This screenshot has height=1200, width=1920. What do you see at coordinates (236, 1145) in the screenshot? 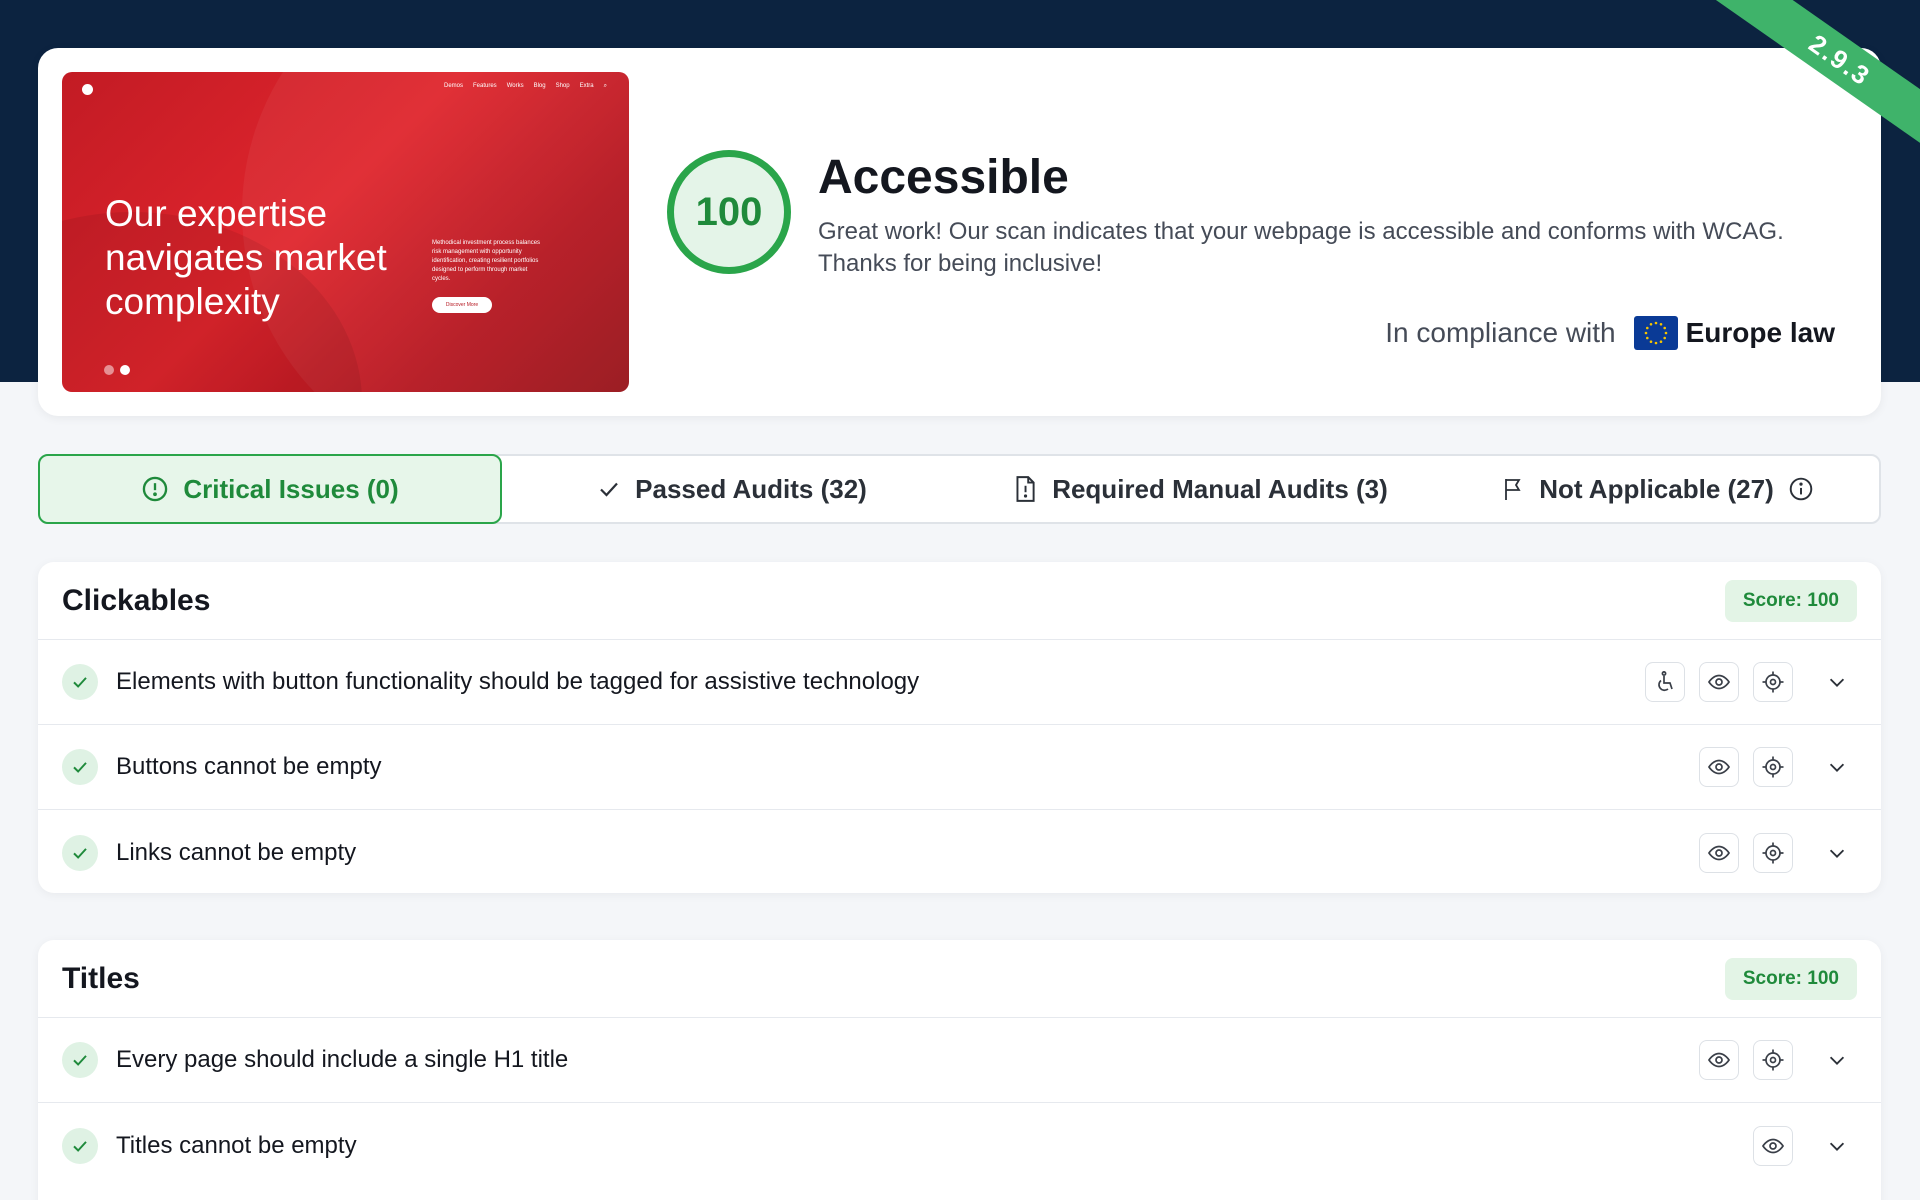
I see `audit-label: Titles cannot be empty` at bounding box center [236, 1145].